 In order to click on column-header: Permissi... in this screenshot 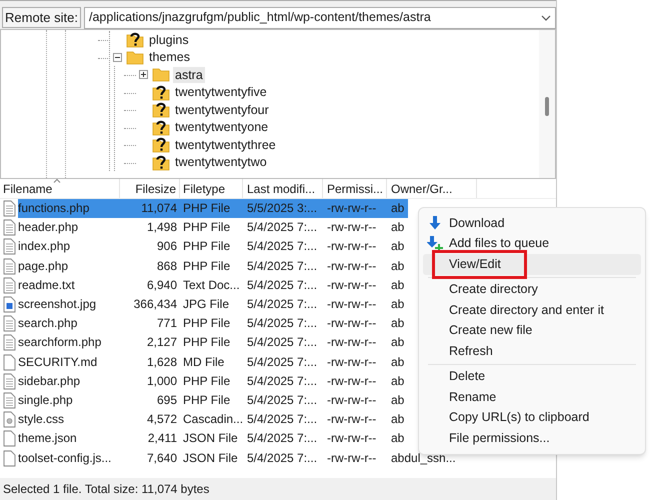, I will do `click(355, 188)`.